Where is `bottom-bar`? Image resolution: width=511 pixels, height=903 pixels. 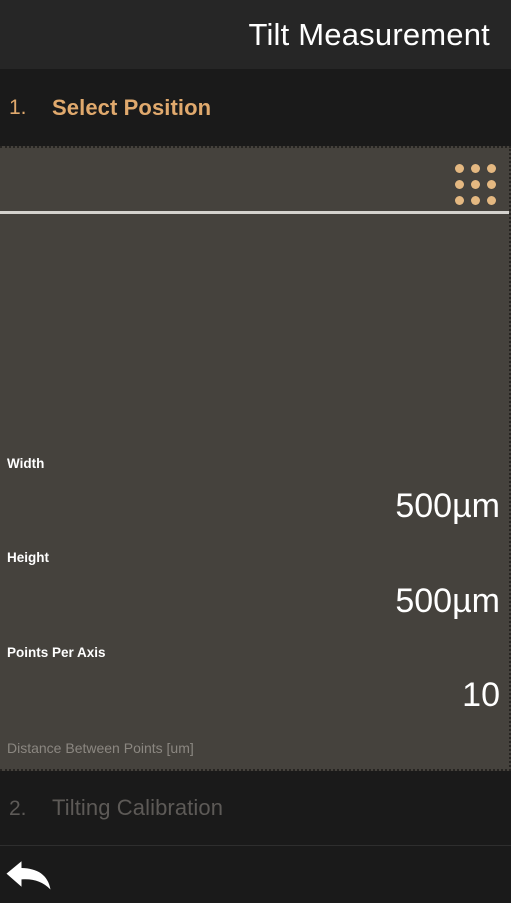
bottom-bar is located at coordinates (255, 874).